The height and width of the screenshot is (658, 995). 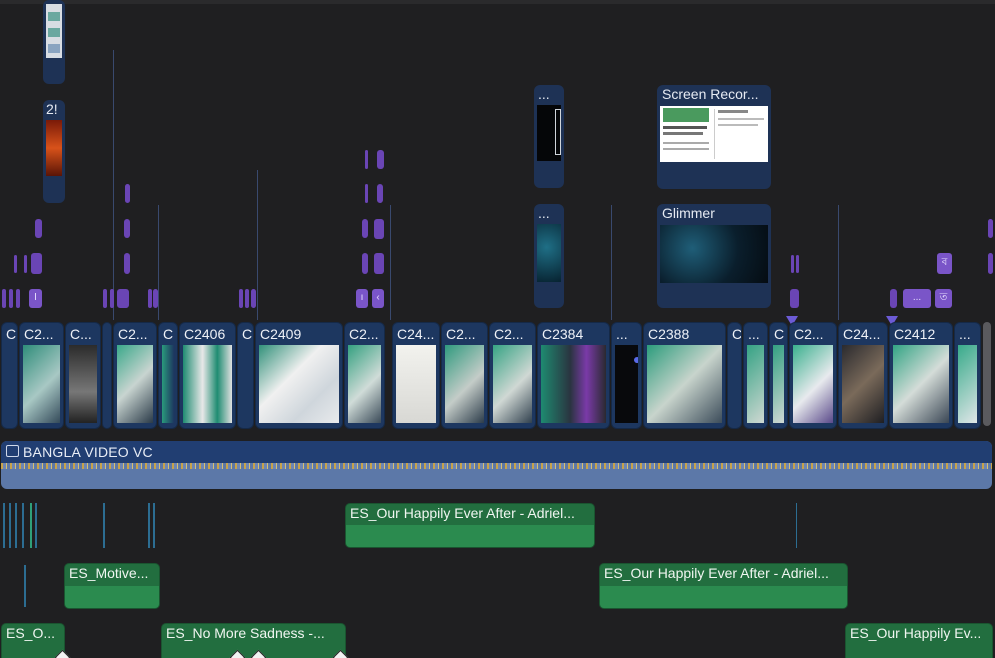 I want to click on title-marker-glyph: ত, so click(x=943, y=297).